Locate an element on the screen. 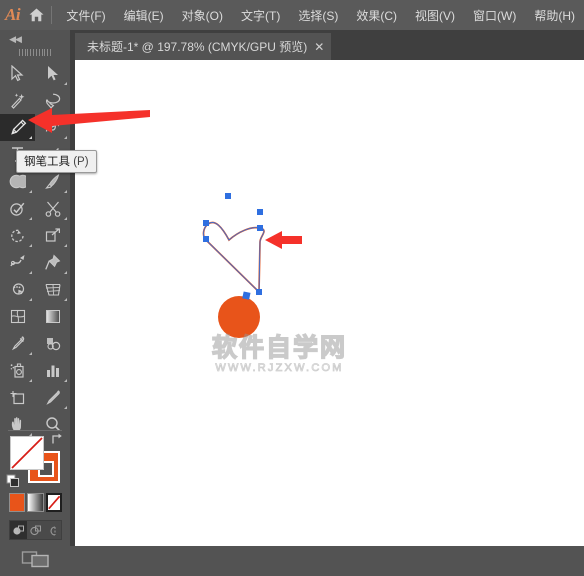 This screenshot has width=584, height=576. document-tab-title: 未标题-1* @ 197.78% (CMYK/GPU 预览) is located at coordinates (197, 47).